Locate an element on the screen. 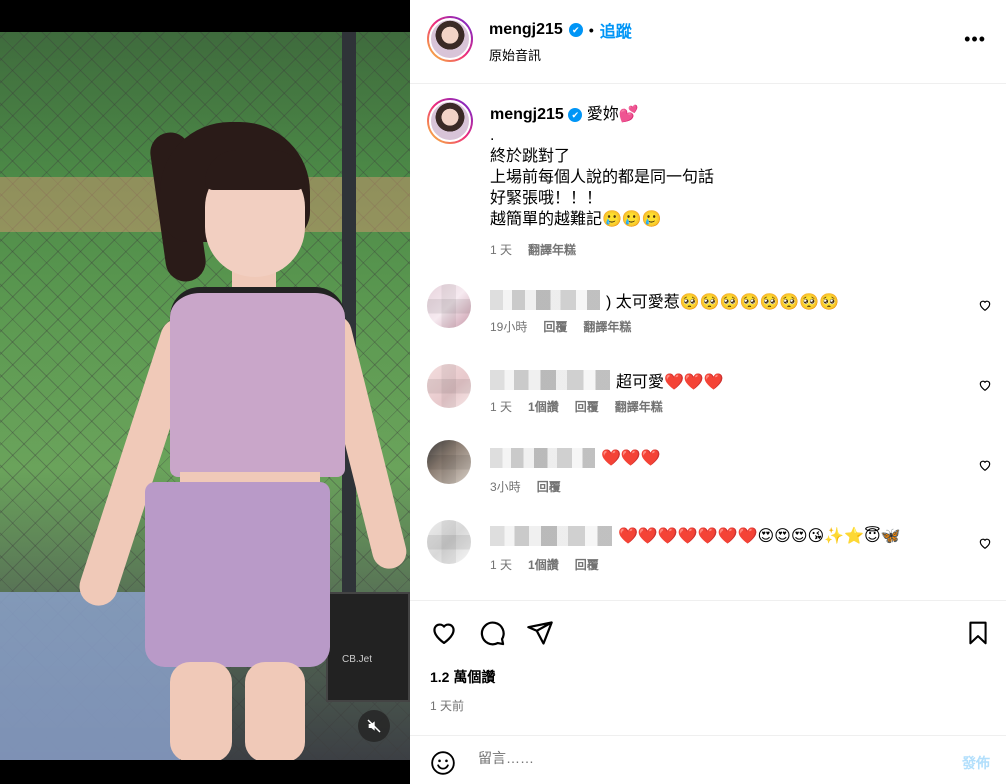 Image resolution: width=1006 pixels, height=784 pixels. comment-time: 19小時 is located at coordinates (509, 327).